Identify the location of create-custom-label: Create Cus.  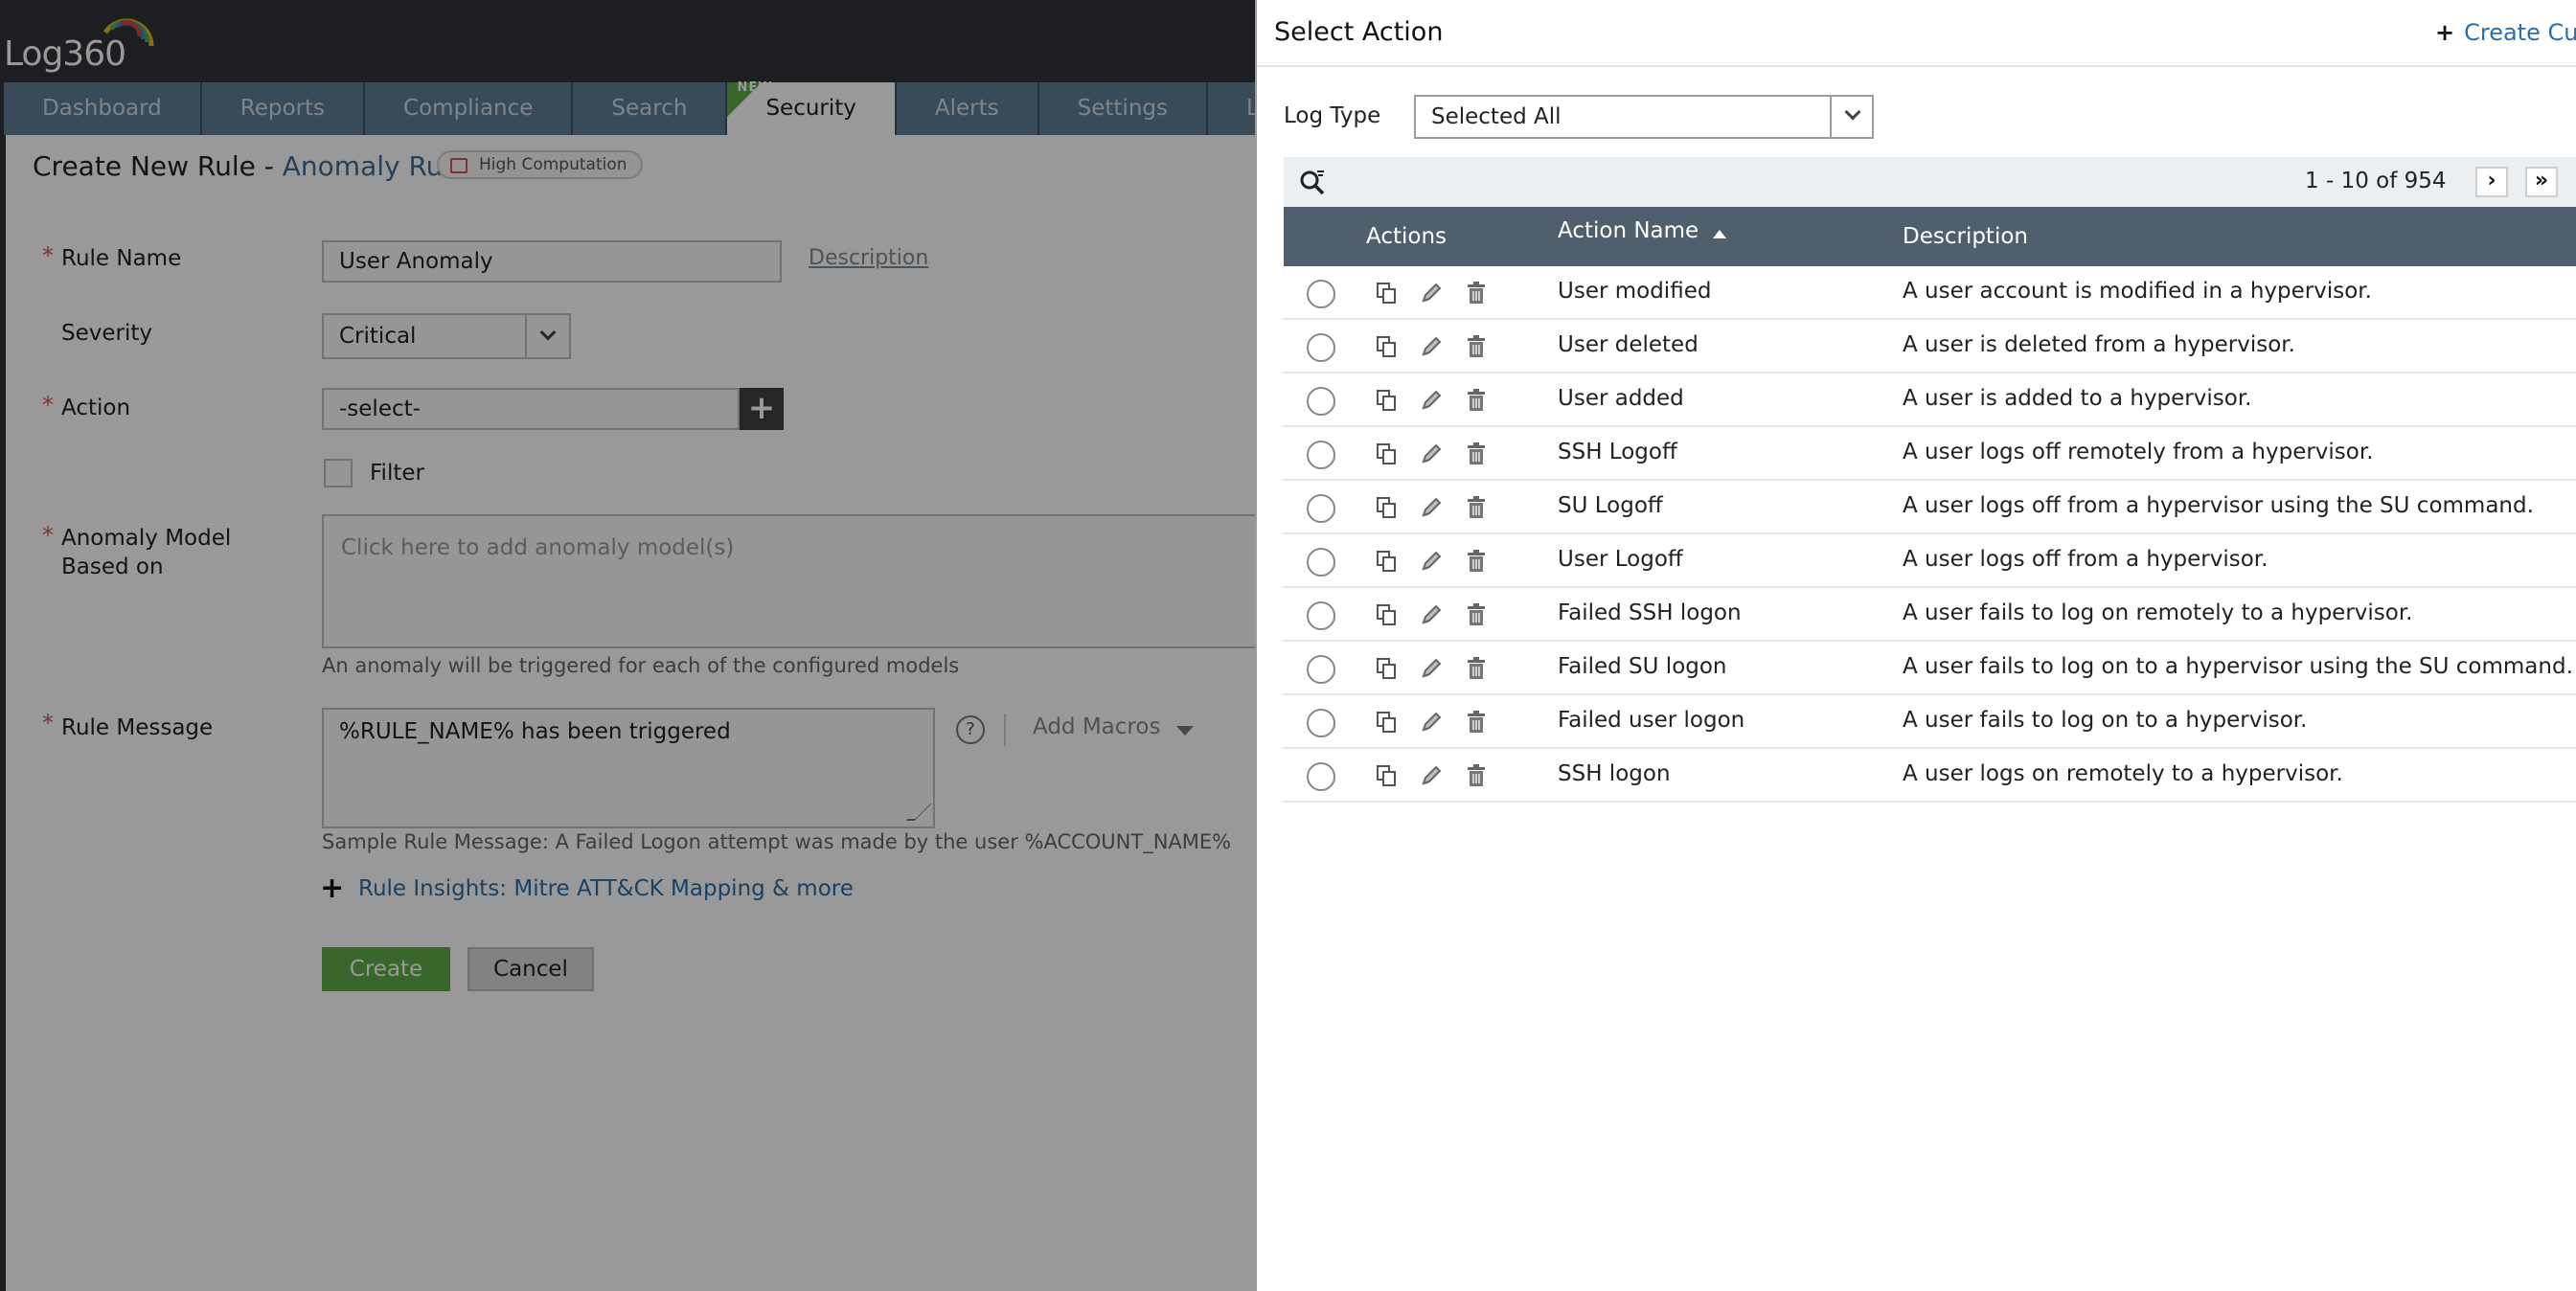
(2520, 32).